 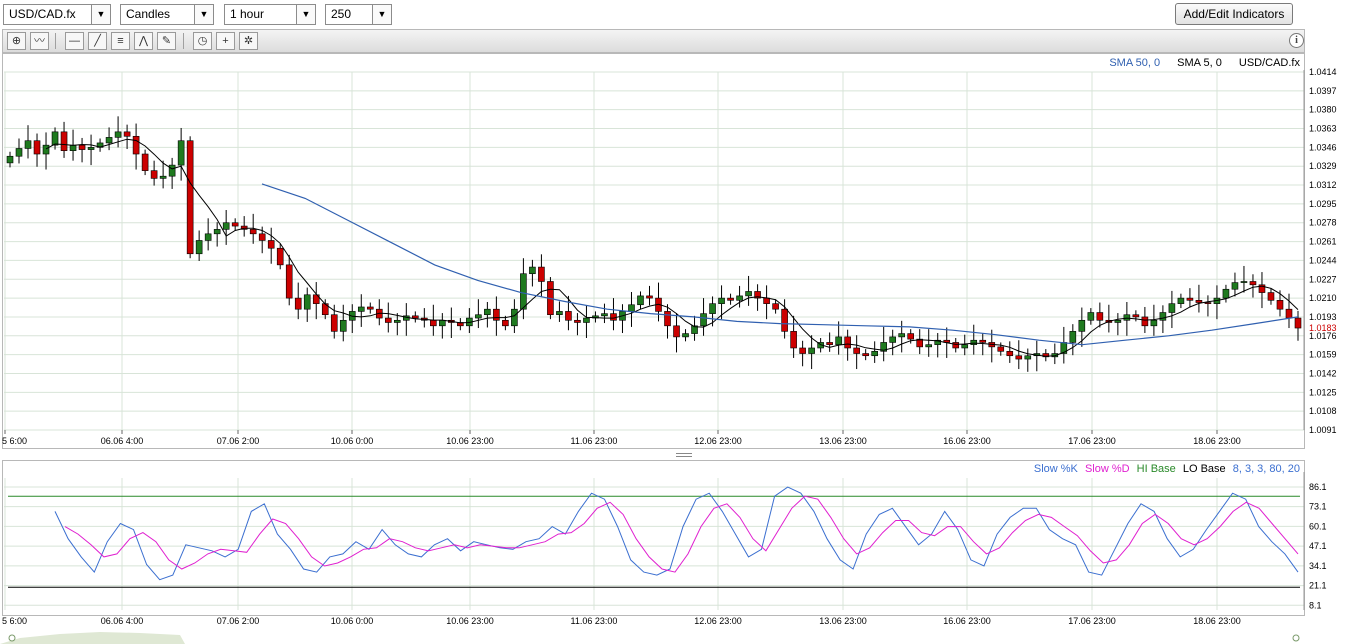 I want to click on navigator-area, so click(x=92, y=638).